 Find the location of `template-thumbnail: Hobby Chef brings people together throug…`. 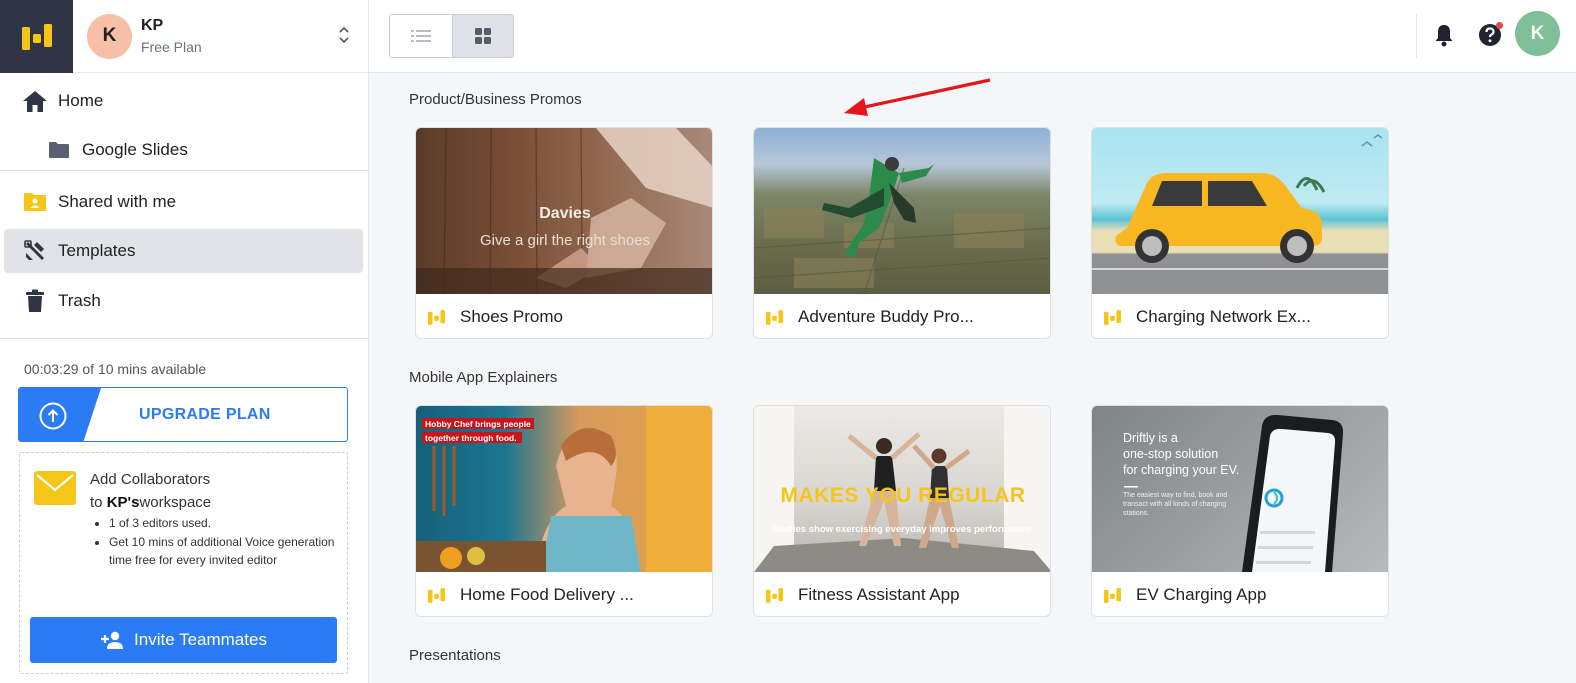

template-thumbnail: Hobby Chef brings people together throug… is located at coordinates (564, 489).